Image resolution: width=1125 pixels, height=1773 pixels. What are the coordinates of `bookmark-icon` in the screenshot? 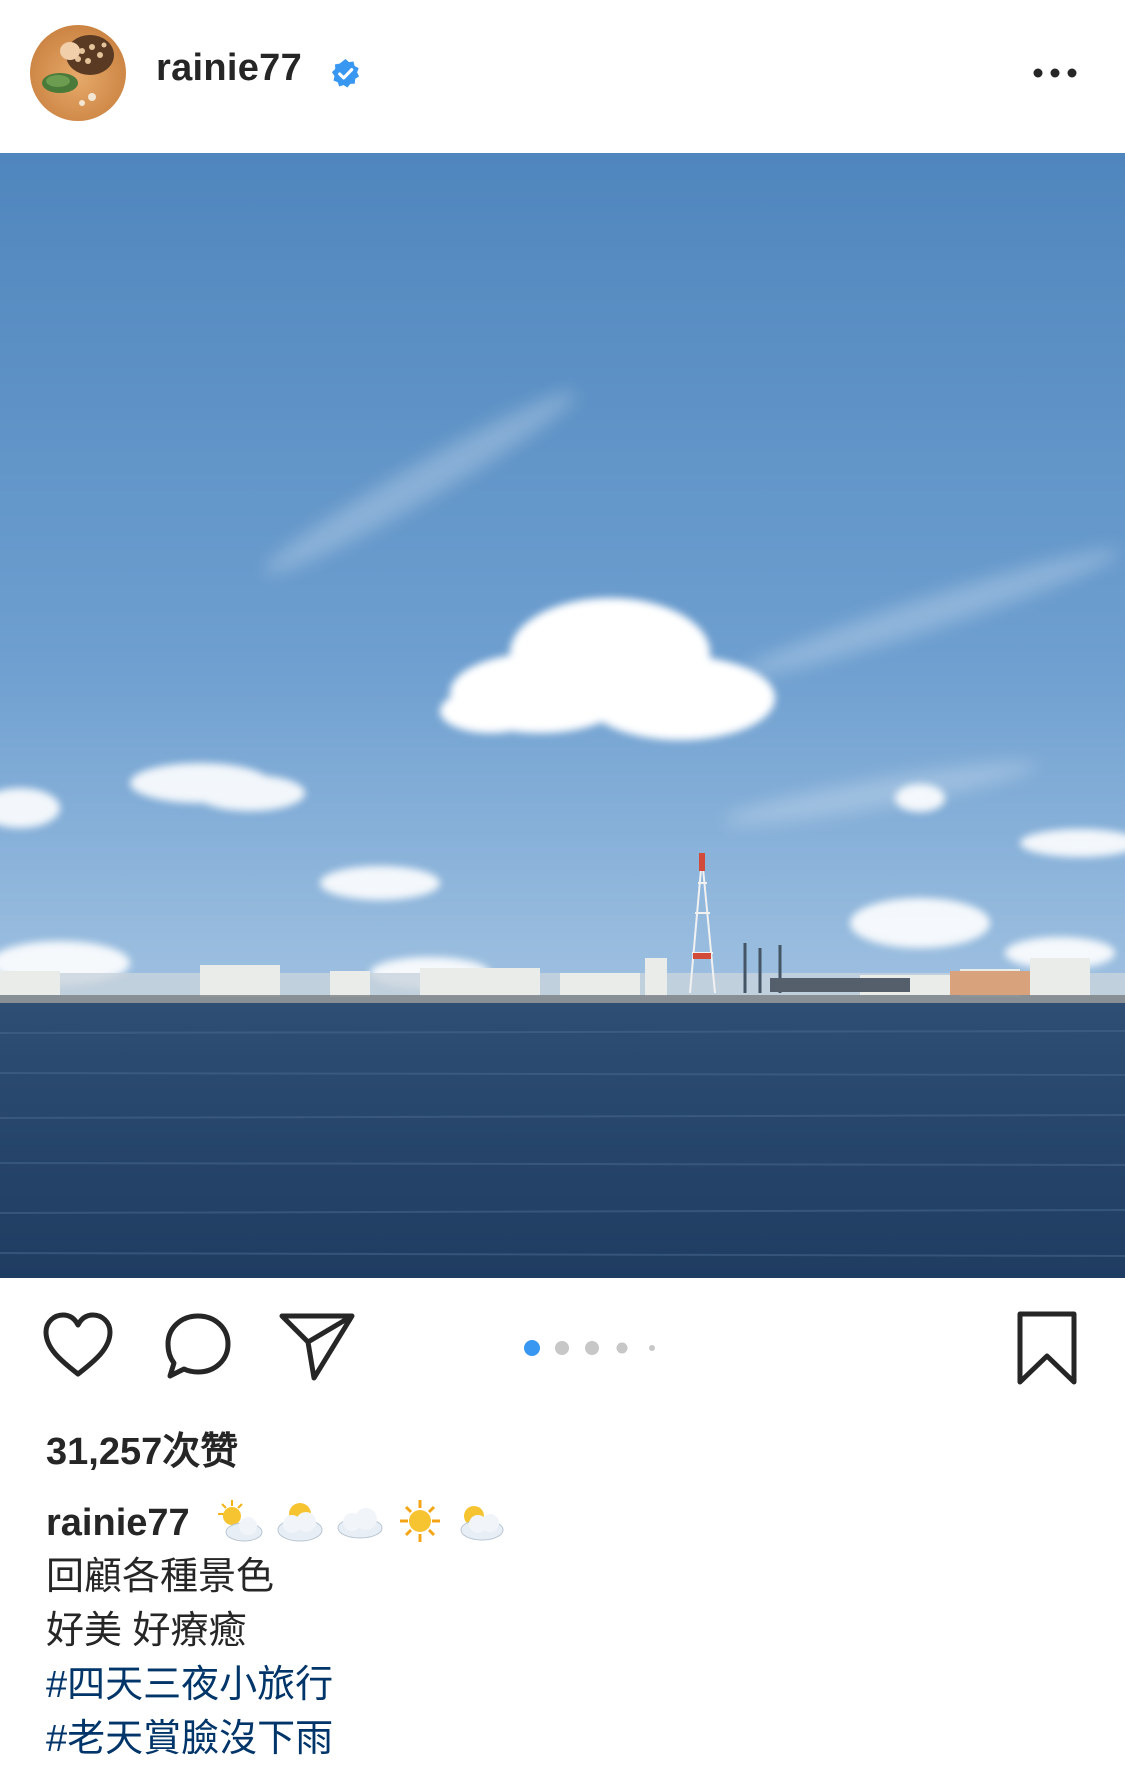 It's located at (1047, 1348).